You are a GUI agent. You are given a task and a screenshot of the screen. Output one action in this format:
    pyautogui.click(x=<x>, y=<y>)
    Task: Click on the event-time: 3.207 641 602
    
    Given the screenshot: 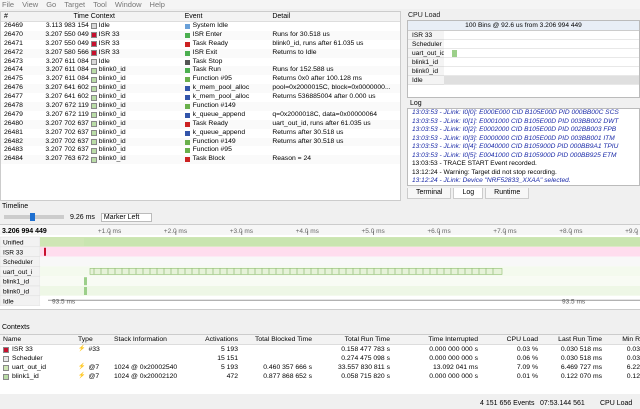 What is the action you would take?
    pyautogui.click(x=67, y=88)
    